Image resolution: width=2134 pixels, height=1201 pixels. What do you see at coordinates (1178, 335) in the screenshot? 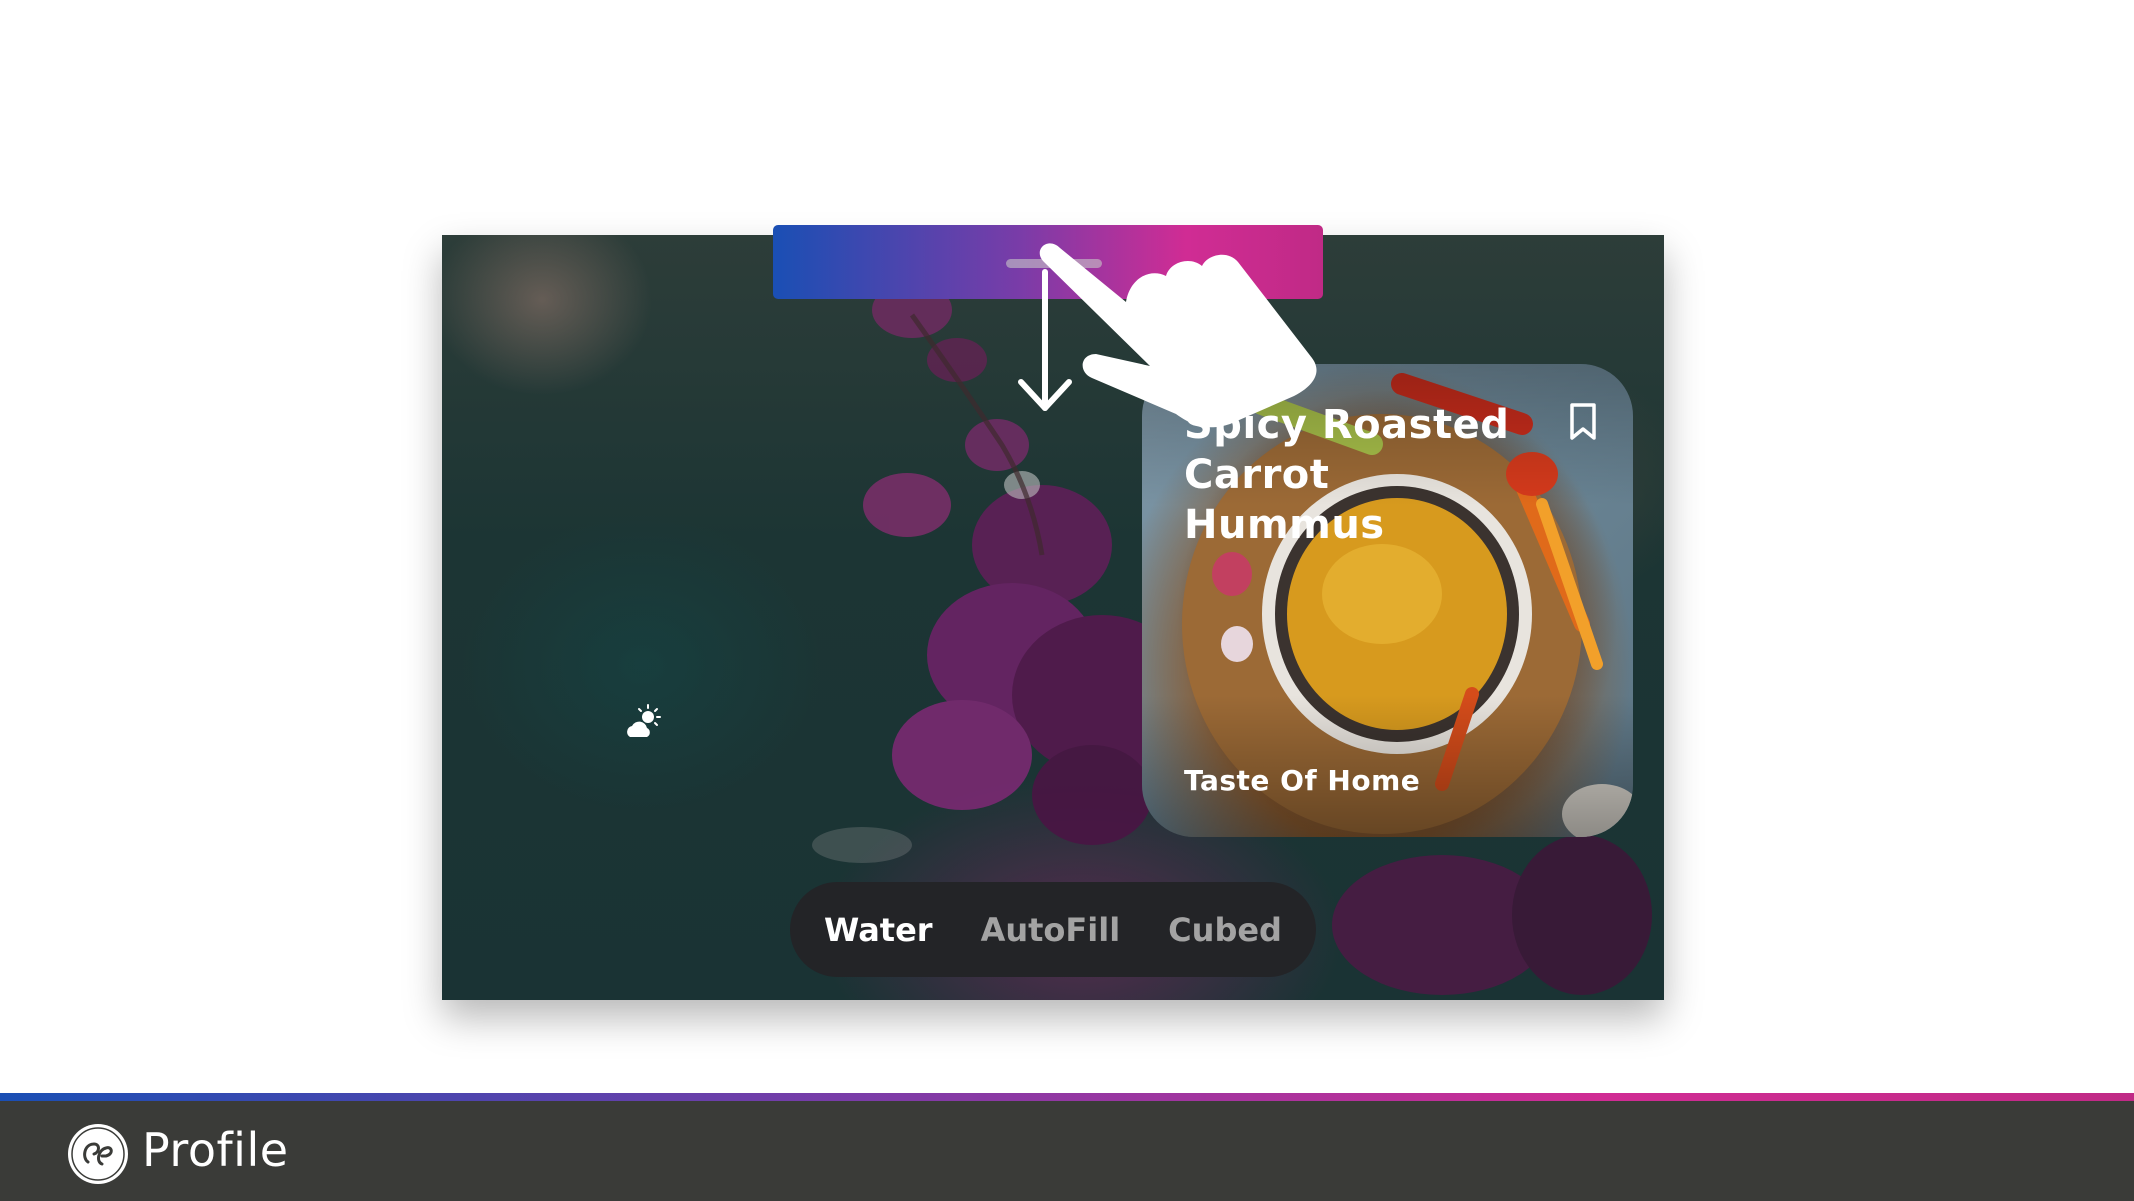
I see `pointing-hand-icon` at bounding box center [1178, 335].